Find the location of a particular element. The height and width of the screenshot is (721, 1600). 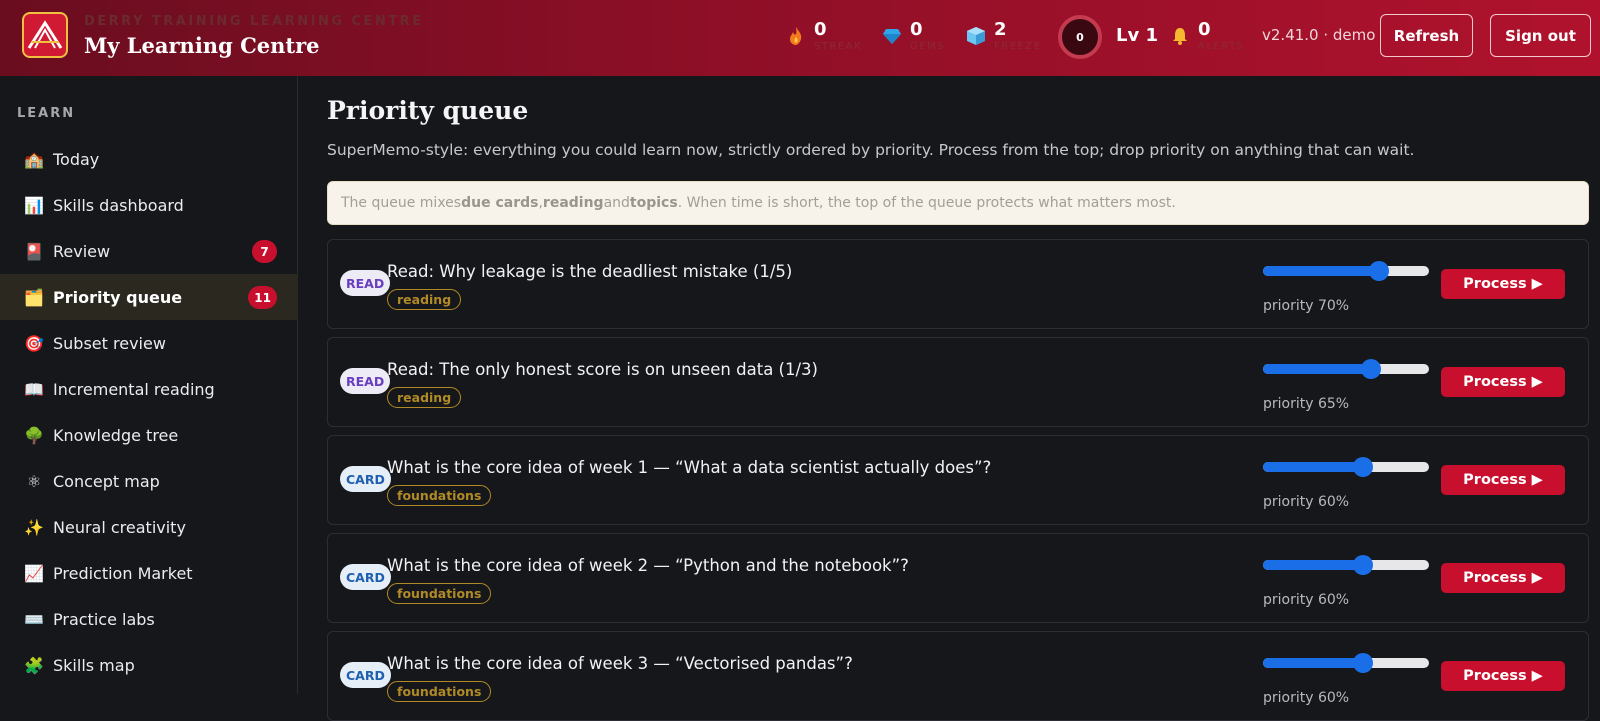

sidebar-item-neural-creativity: ✨ Neural creativity is located at coordinates (149, 527).